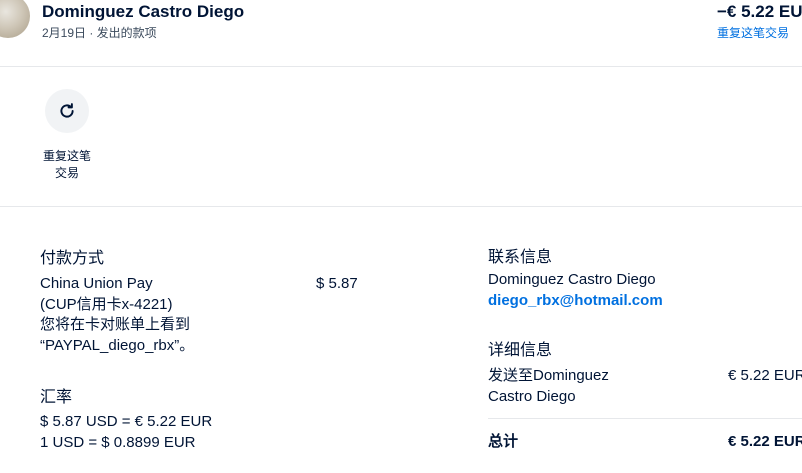  What do you see at coordinates (645, 418) in the screenshot?
I see `details-divider` at bounding box center [645, 418].